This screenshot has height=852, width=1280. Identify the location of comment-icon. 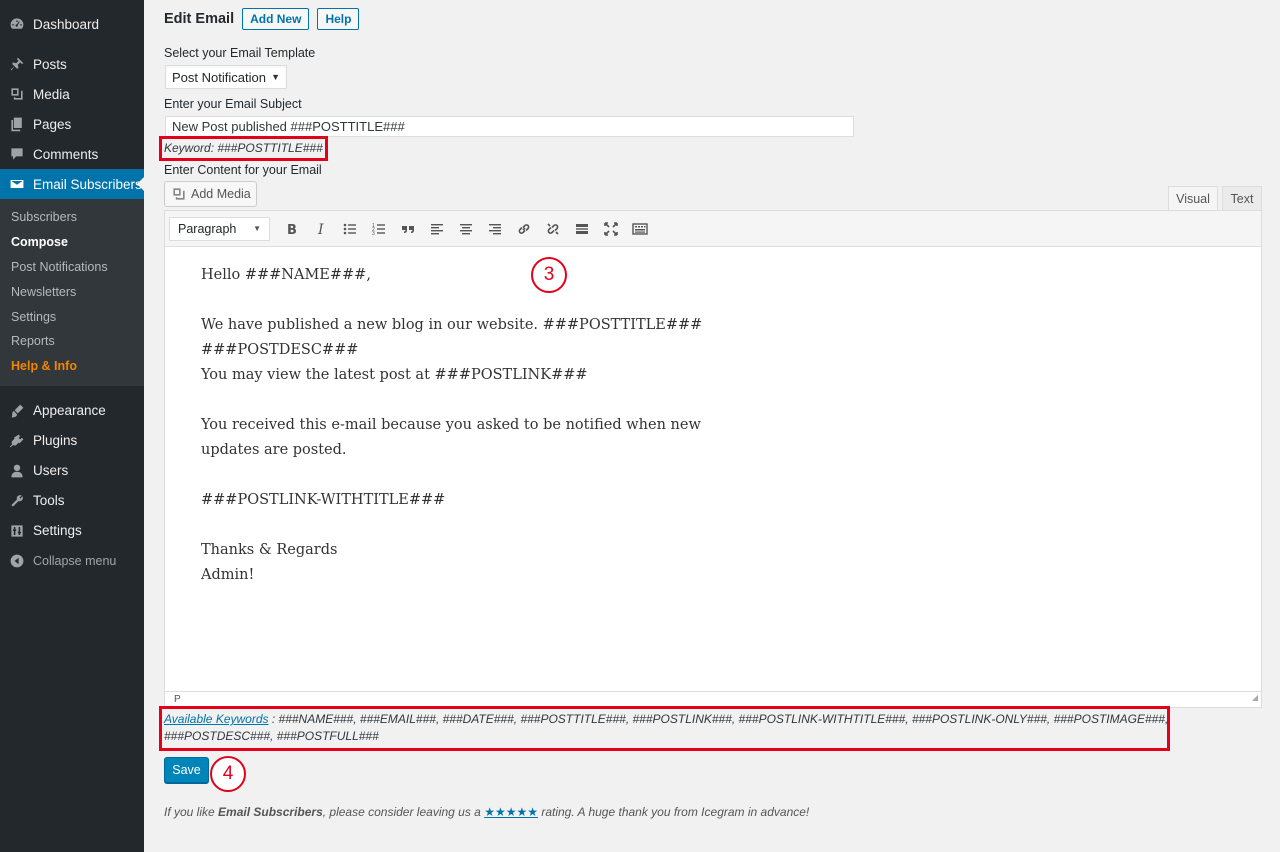
(17, 154).